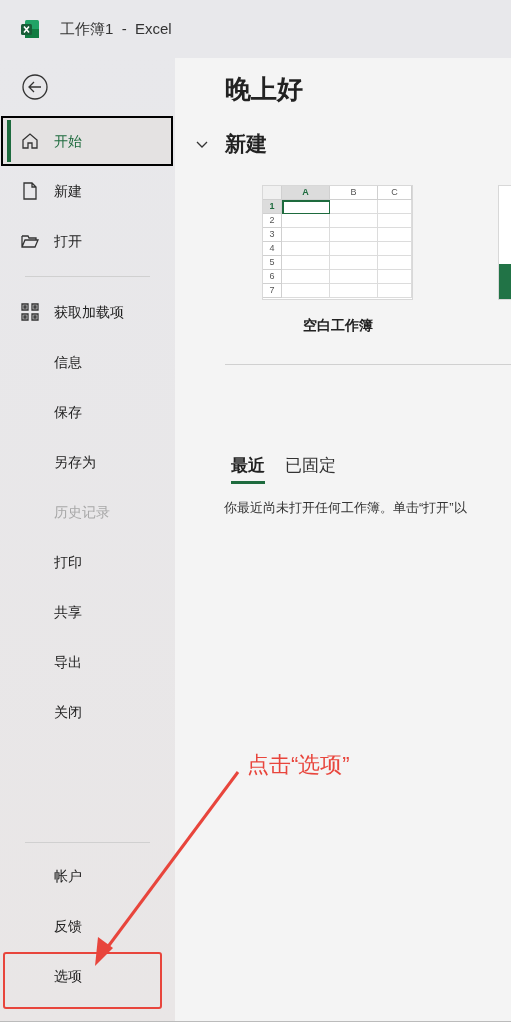 The image size is (511, 1022). I want to click on blank-workbook-thumbnail: A B C 1 2 3 4 5 6 7, so click(337, 242).